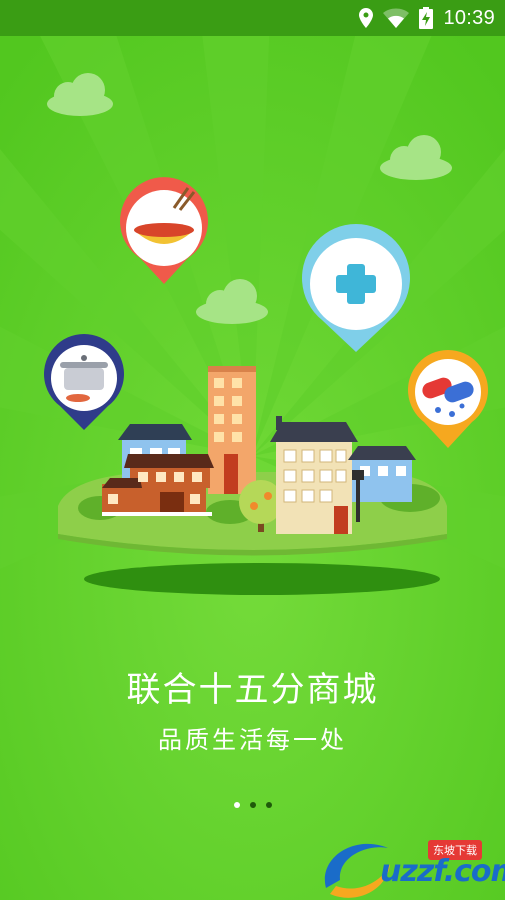 Image resolution: width=505 pixels, height=900 pixels. Describe the element at coordinates (314, 475) in the screenshot. I see `beige-building` at that location.